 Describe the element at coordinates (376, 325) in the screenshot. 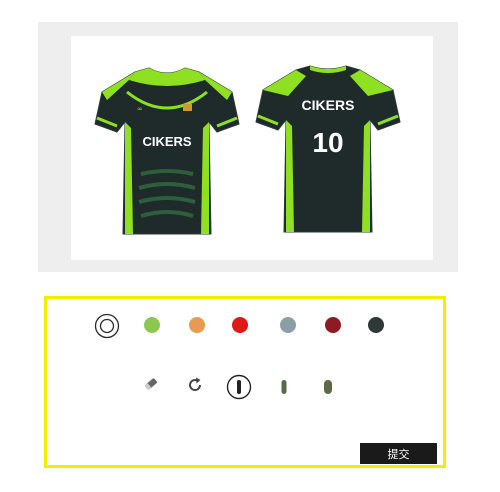

I see `swatch-dark` at that location.